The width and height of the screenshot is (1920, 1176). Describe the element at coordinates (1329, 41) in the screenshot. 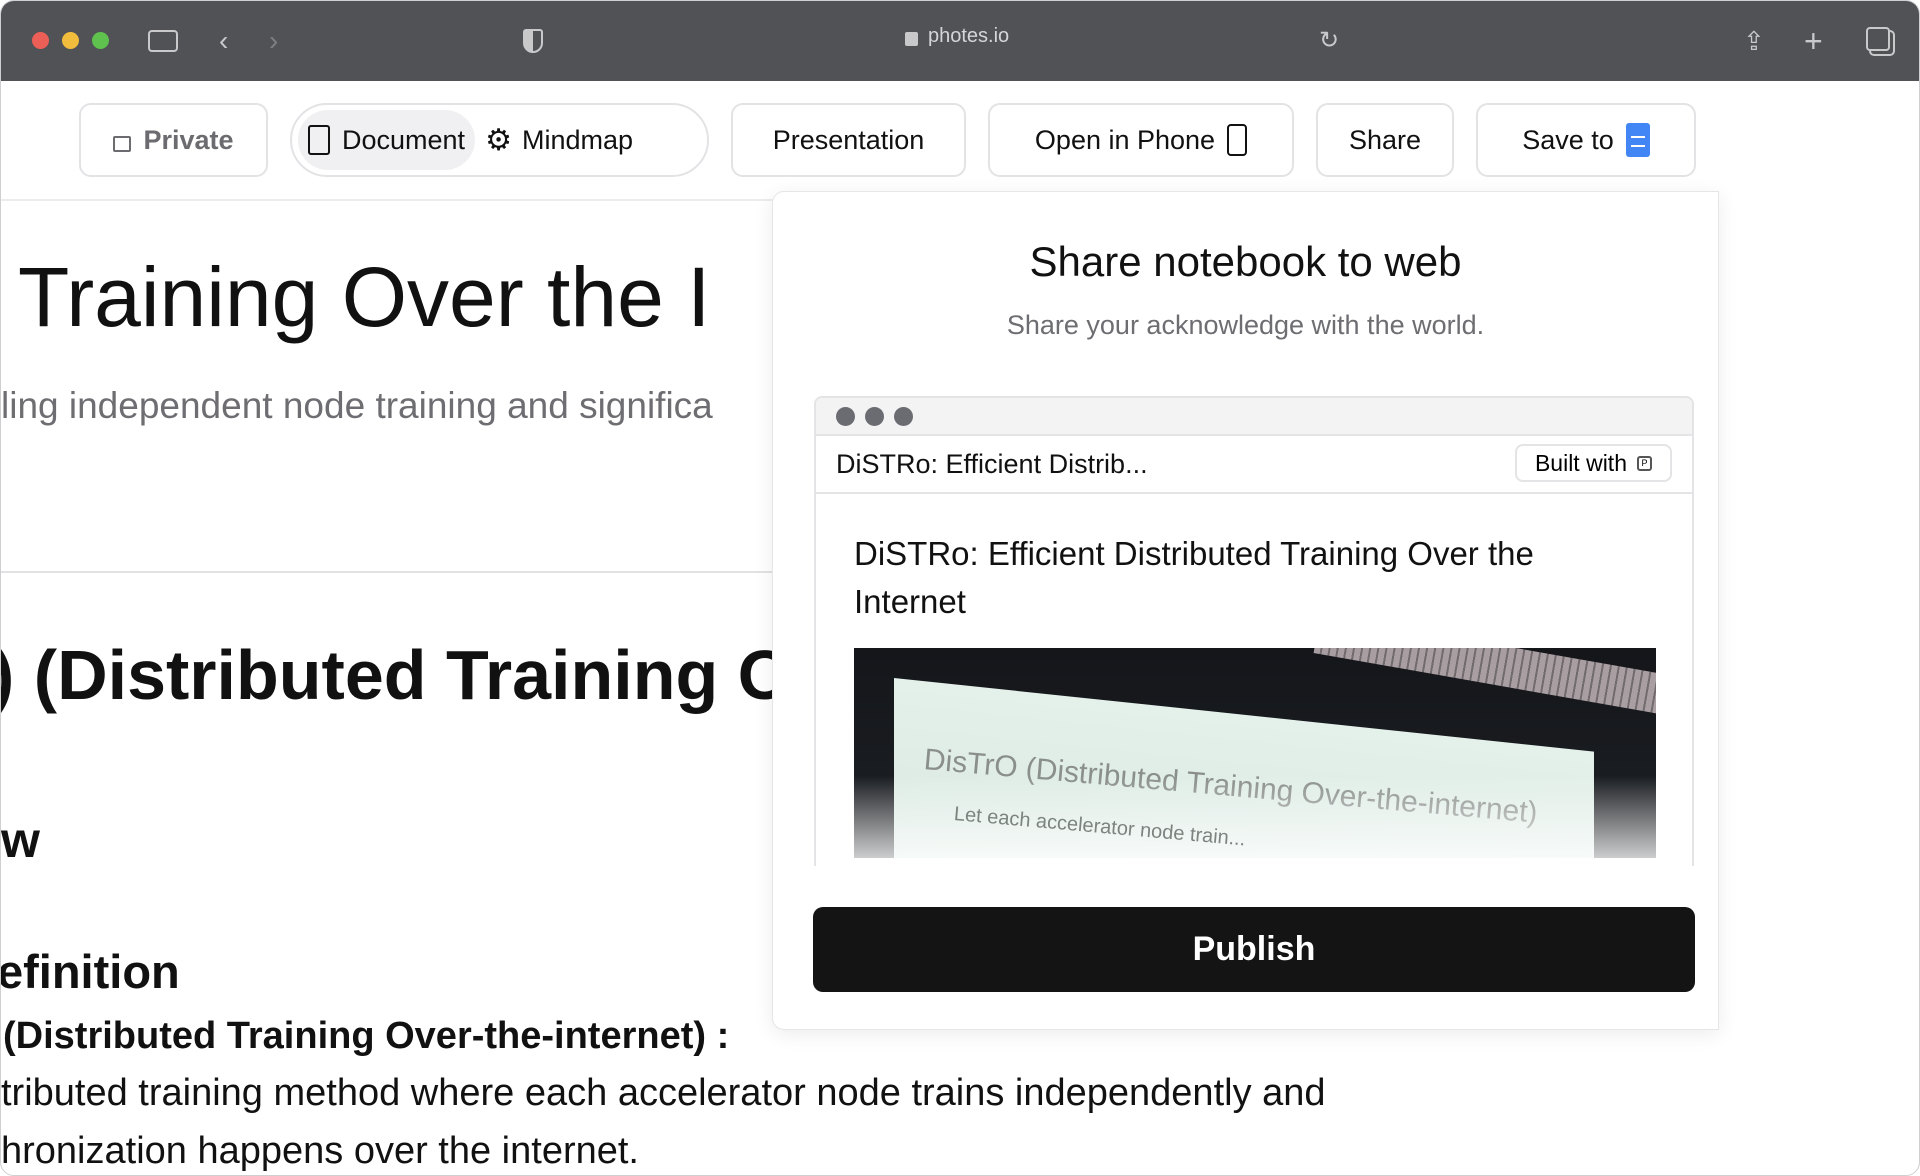

I see `reload-icon: ↻` at that location.